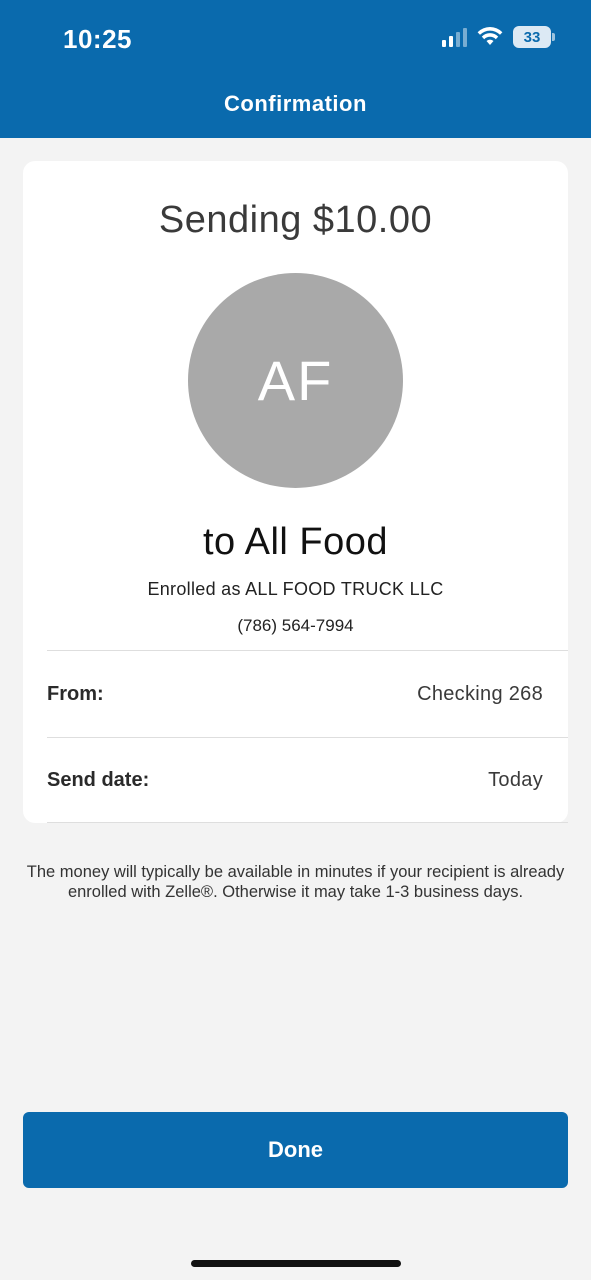  Describe the element at coordinates (295, 589) in the screenshot. I see `enrolled-as: Enrolled as ALL FOOD TRUCK LLC` at that location.